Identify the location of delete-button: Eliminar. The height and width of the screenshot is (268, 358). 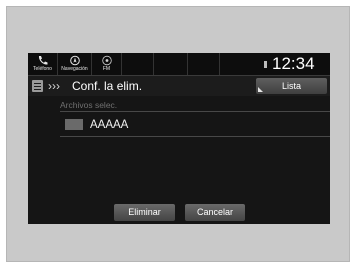
(144, 212).